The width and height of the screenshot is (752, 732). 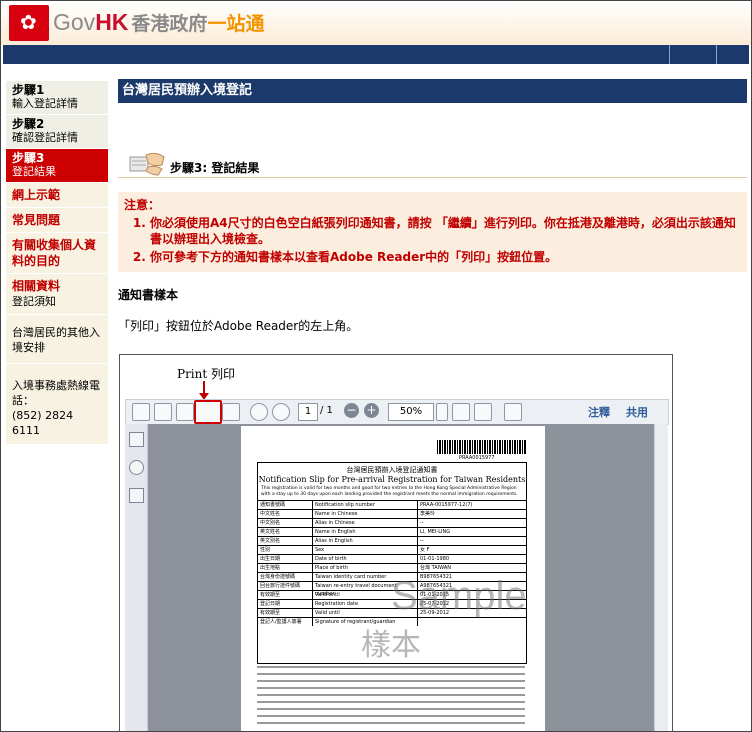 I want to click on link-label: 相關資料, so click(x=36, y=286).